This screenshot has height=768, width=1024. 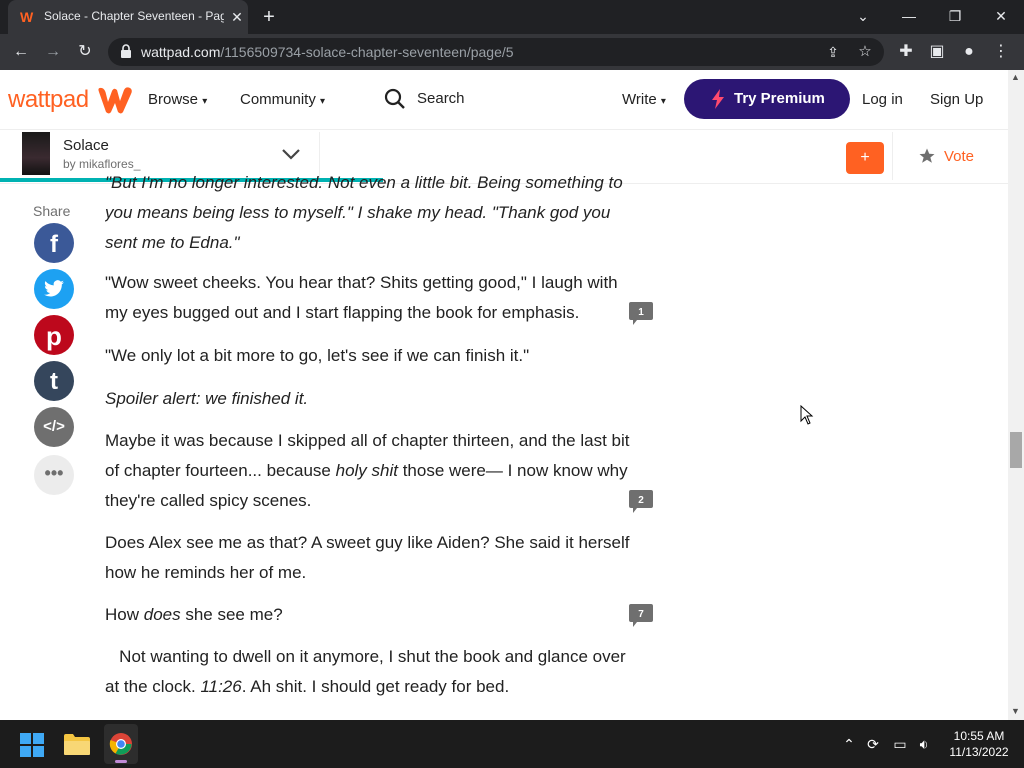 What do you see at coordinates (269, 18) in the screenshot?
I see `new-tab-button: +` at bounding box center [269, 18].